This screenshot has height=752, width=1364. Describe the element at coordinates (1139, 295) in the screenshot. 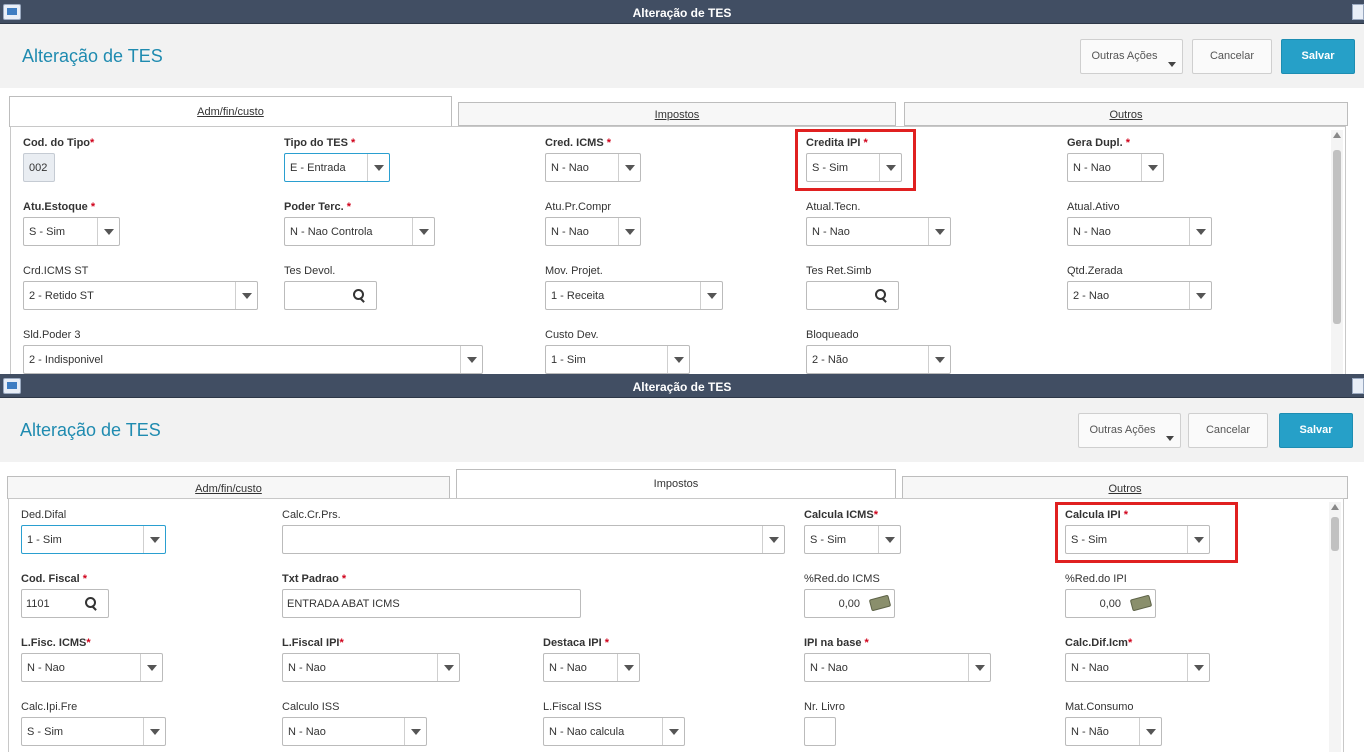

I see `qtd-zerada-select: 2 - Nao` at that location.